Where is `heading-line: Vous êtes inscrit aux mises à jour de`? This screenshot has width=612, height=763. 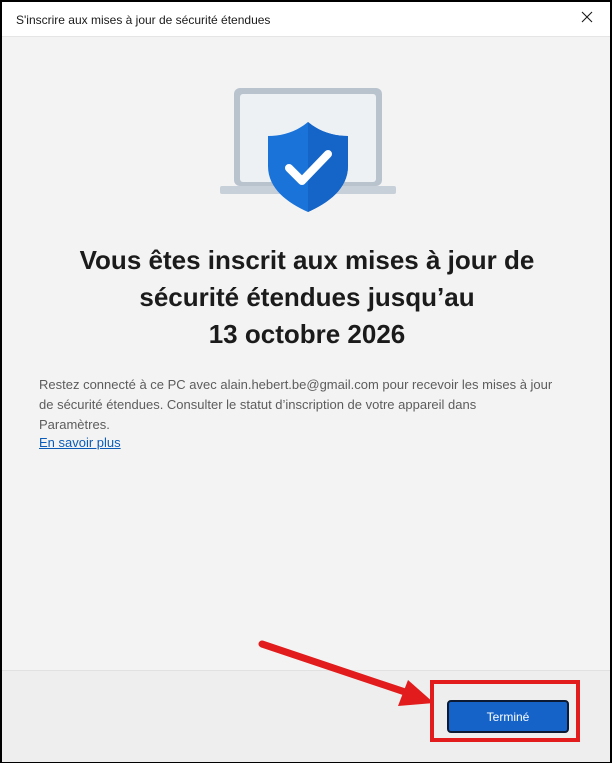 heading-line: Vous êtes inscrit aux mises à jour de is located at coordinates (307, 260).